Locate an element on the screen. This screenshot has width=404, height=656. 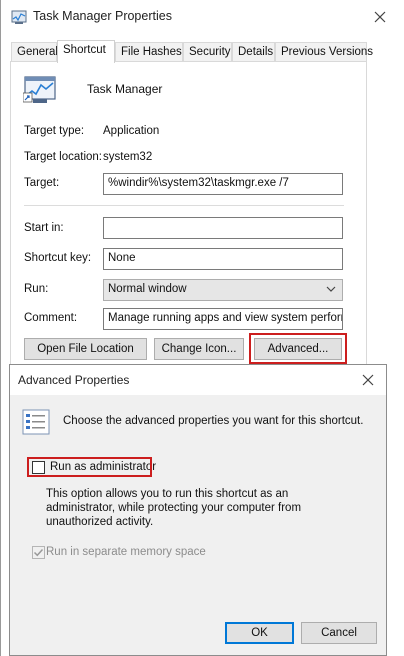
start-in-label: Start in: is located at coordinates (44, 228).